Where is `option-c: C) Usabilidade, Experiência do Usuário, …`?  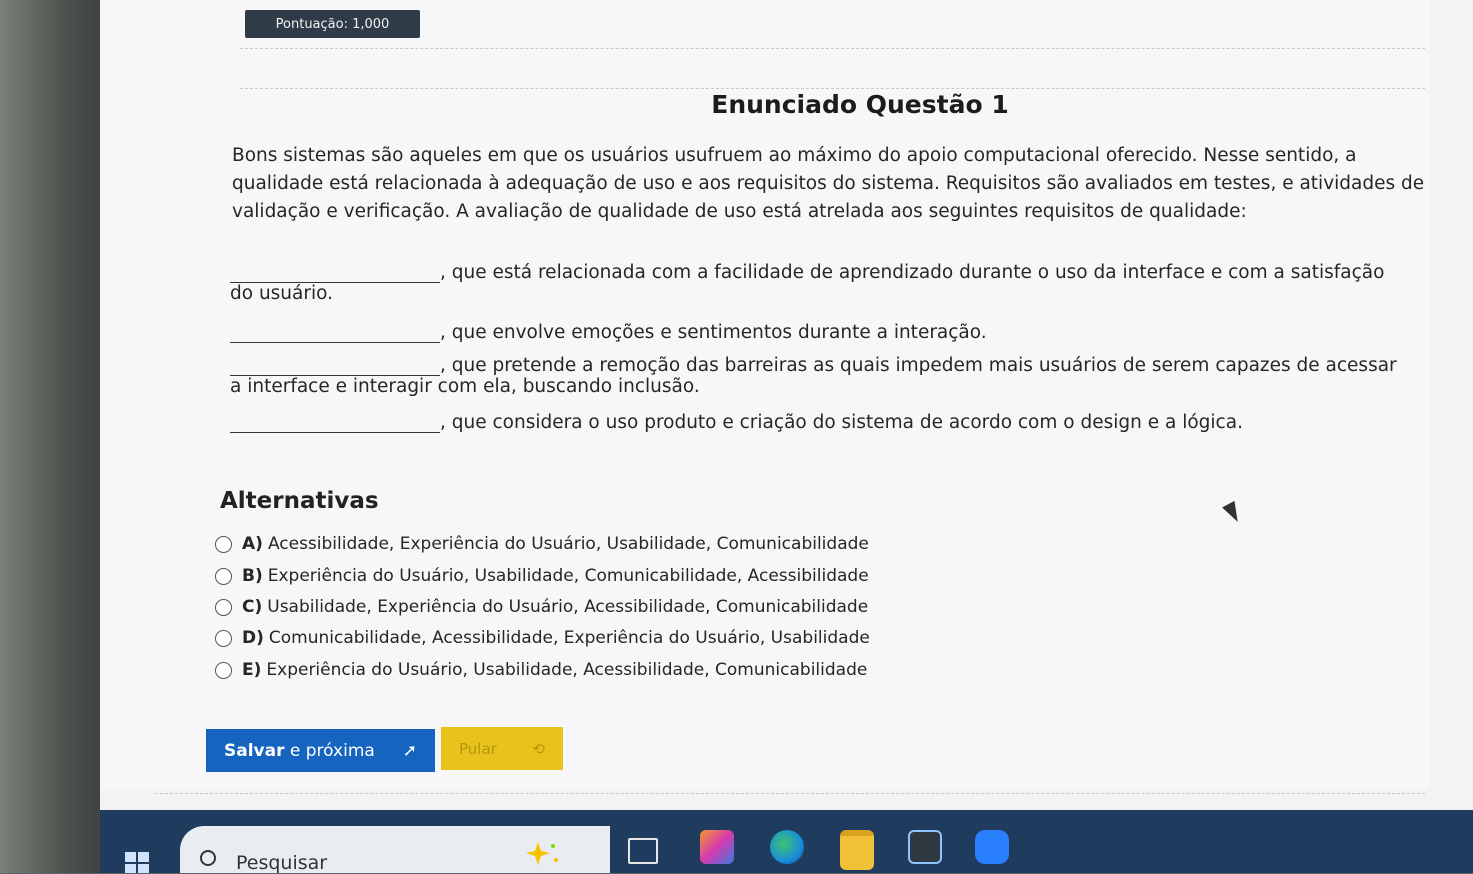
option-c: C) Usabilidade, Experiência do Usuário, … is located at coordinates (541, 607).